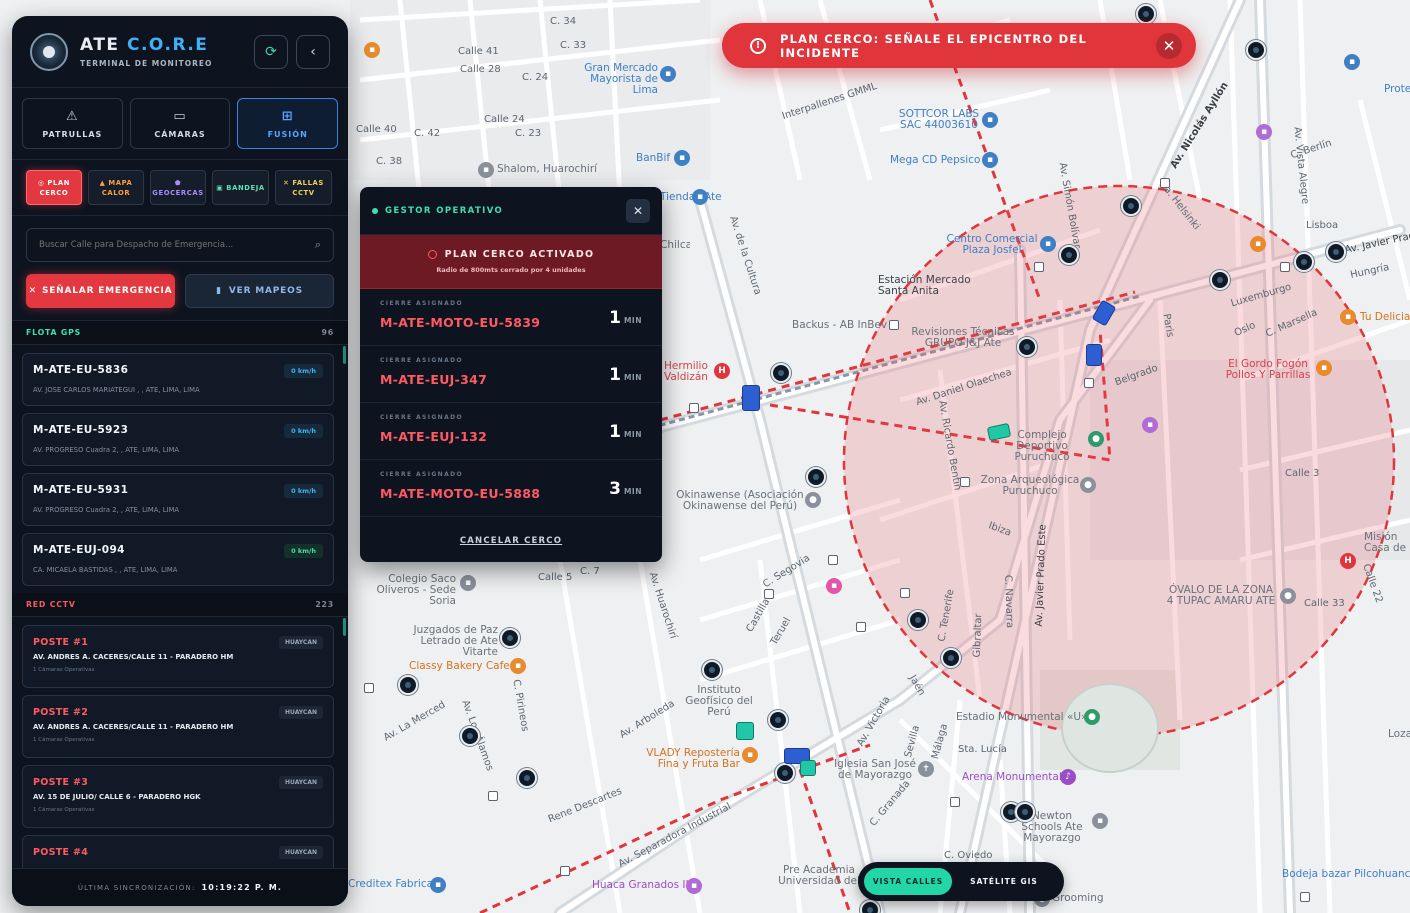 The width and height of the screenshot is (1410, 913). I want to click on poi-label: Colegio Saco Oliveros - Sede Soria, so click(403, 590).